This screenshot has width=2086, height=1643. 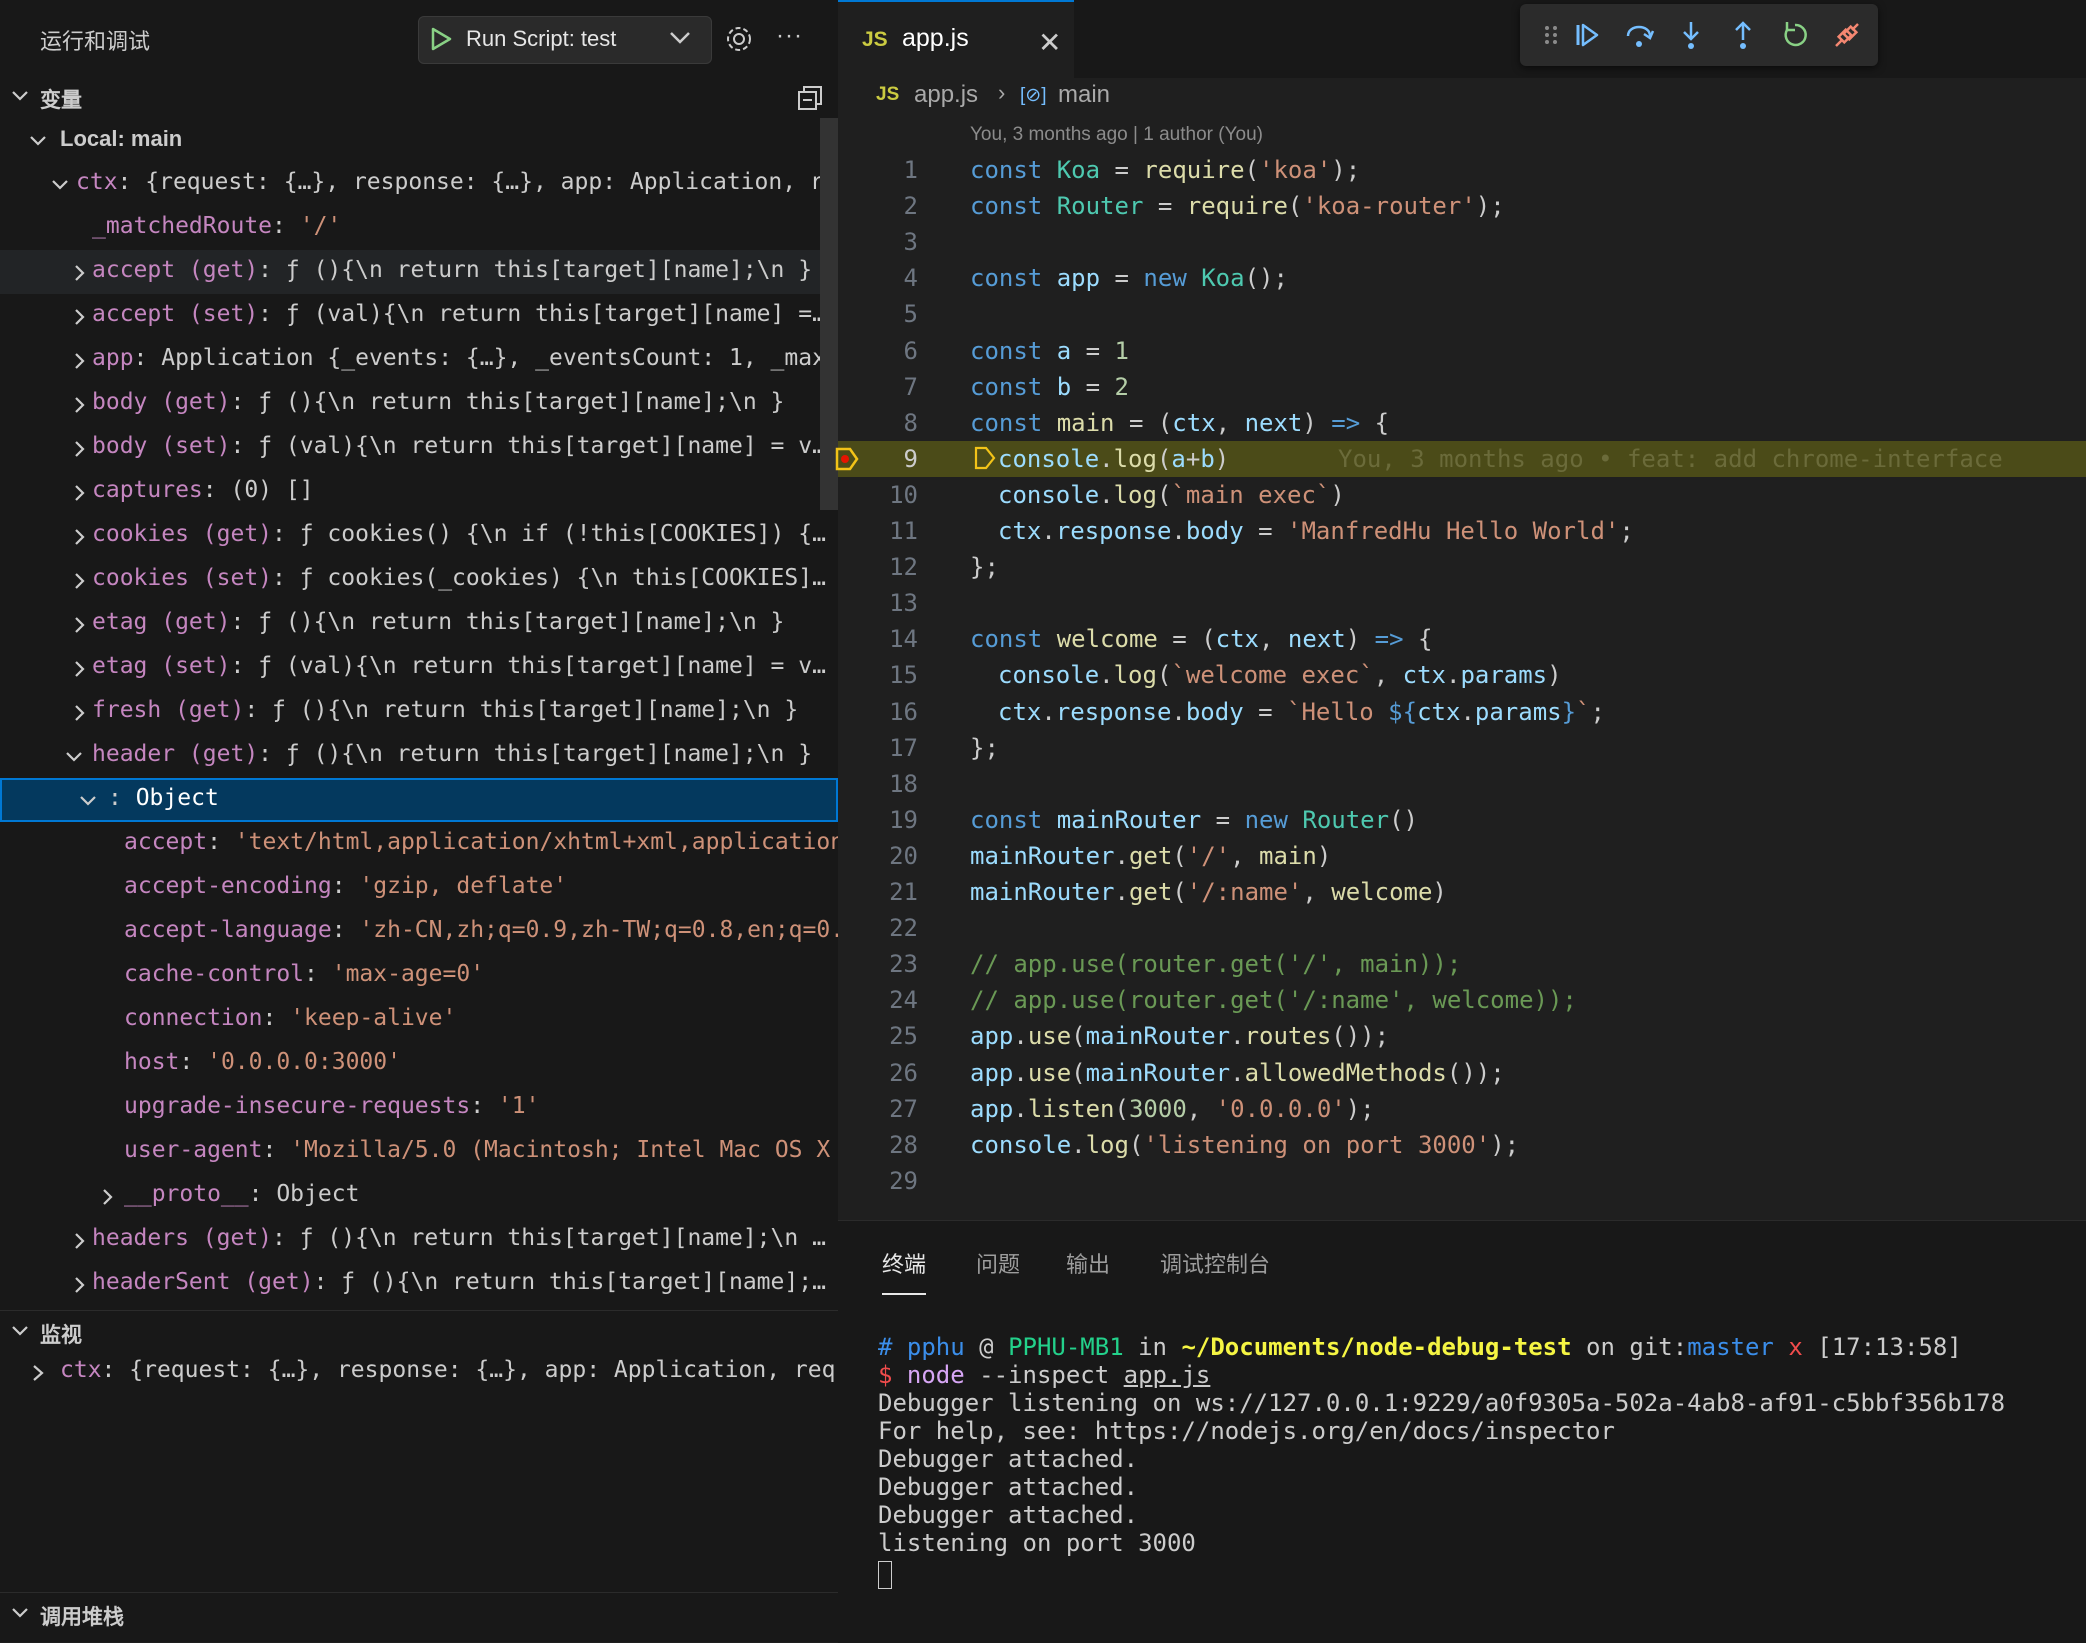 I want to click on code-line: 4 const app = new Koa();, so click(x=1462, y=278).